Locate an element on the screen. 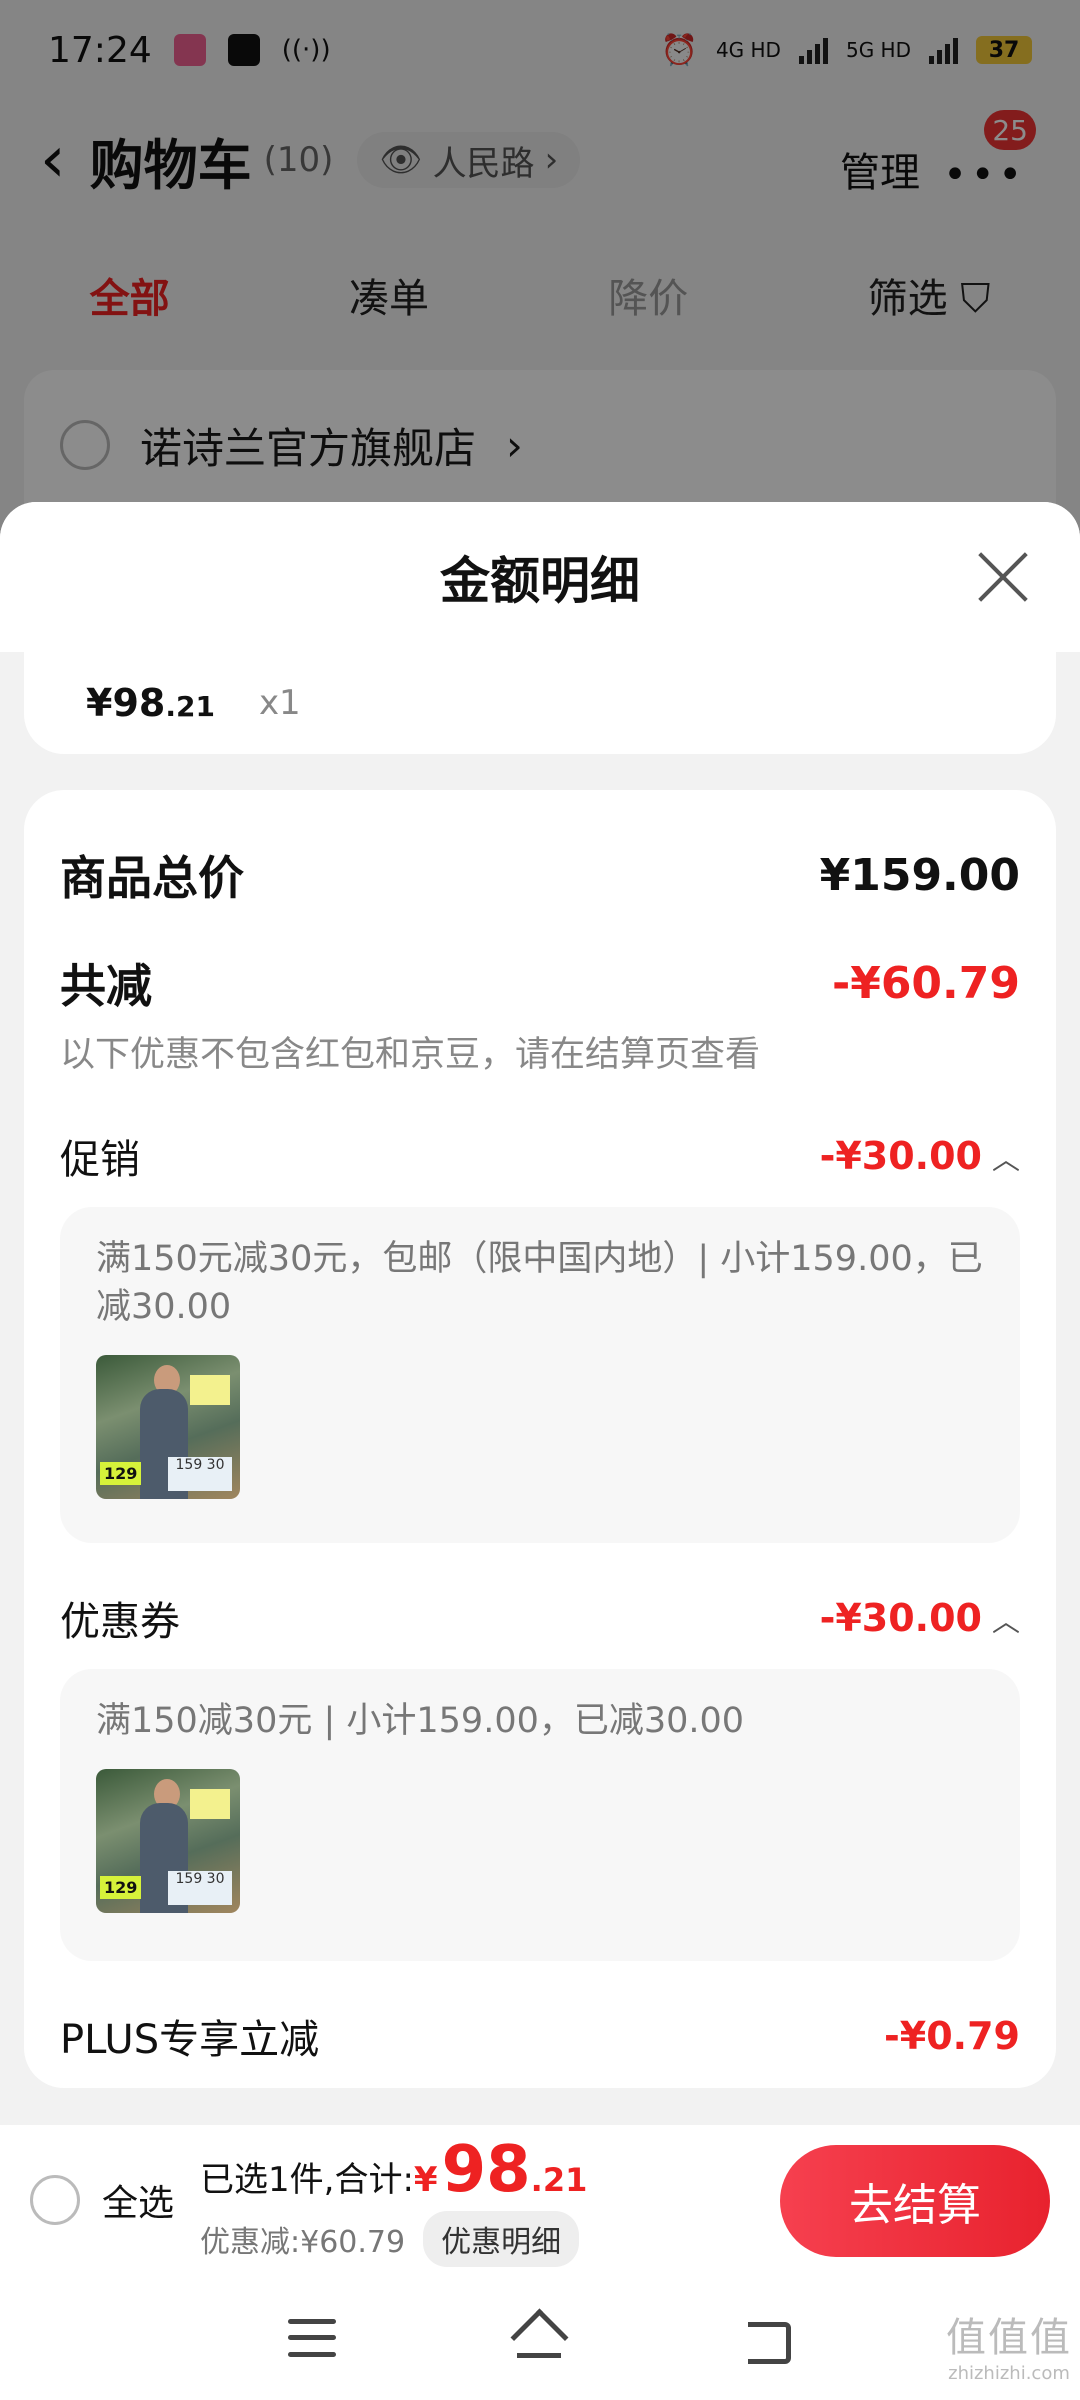  plus-label: PLUS专享立减 is located at coordinates (190, 2040).